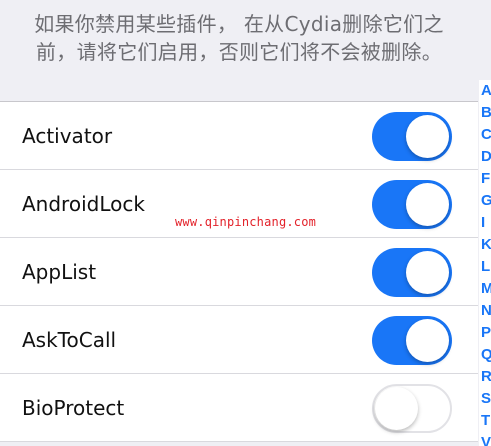 The width and height of the screenshot is (491, 446). What do you see at coordinates (485, 333) in the screenshot?
I see `index-letter-p: P` at bounding box center [485, 333].